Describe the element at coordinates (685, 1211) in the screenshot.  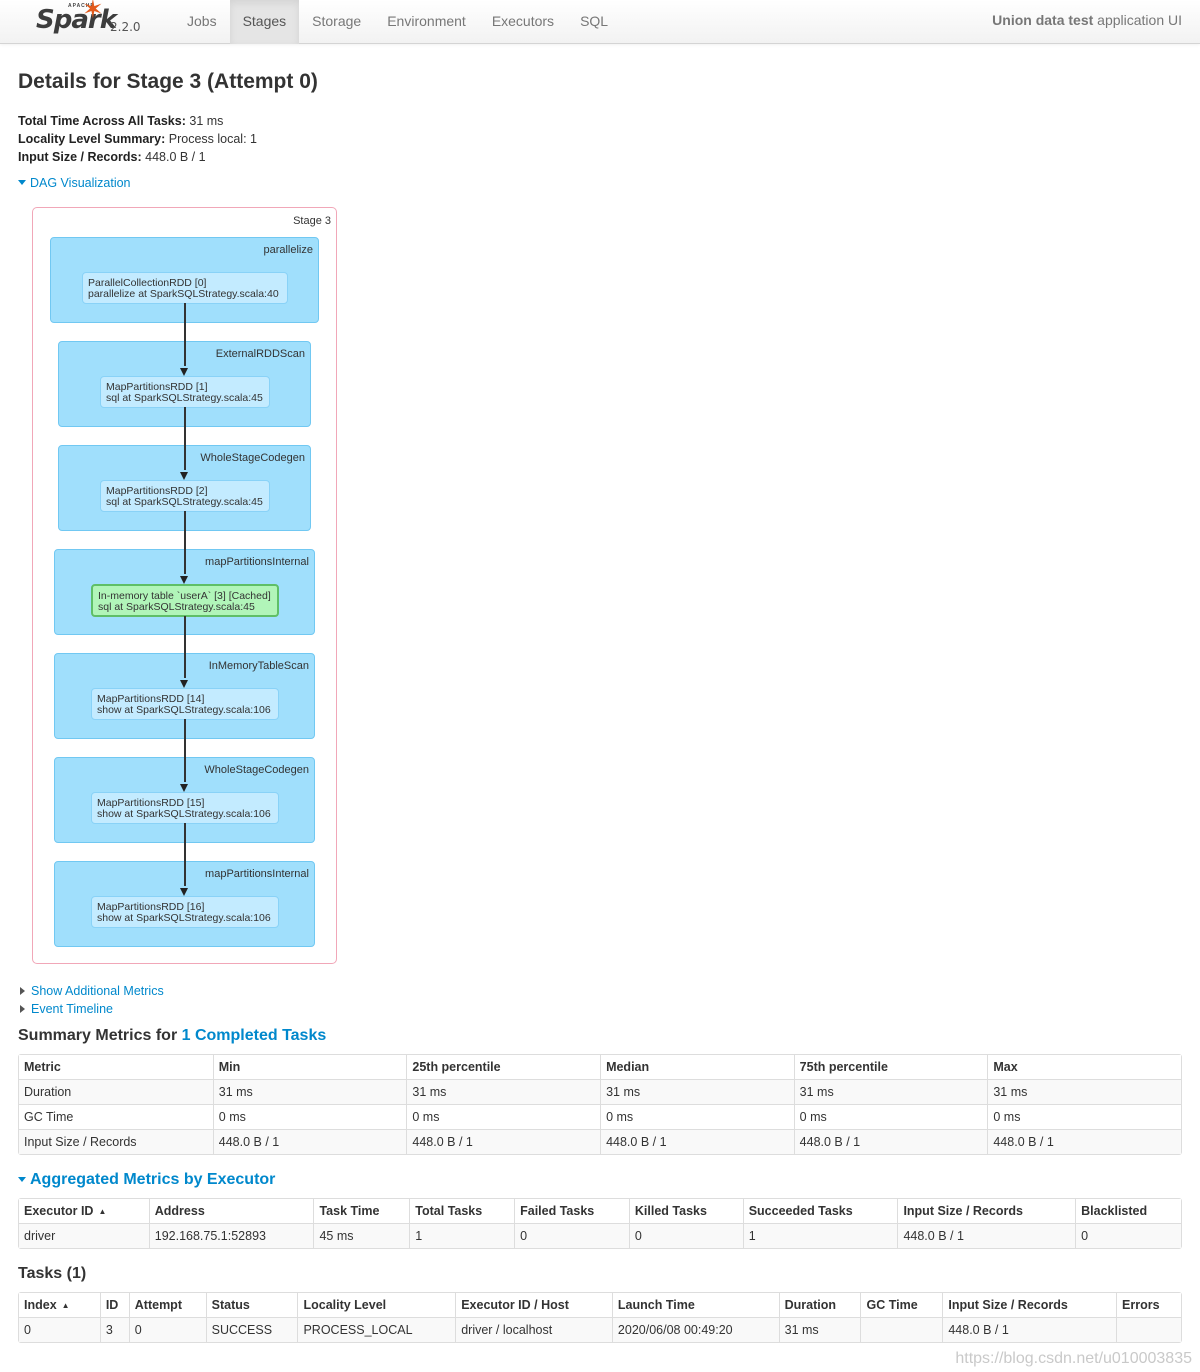
I see `column-header: Killed Tasks` at that location.